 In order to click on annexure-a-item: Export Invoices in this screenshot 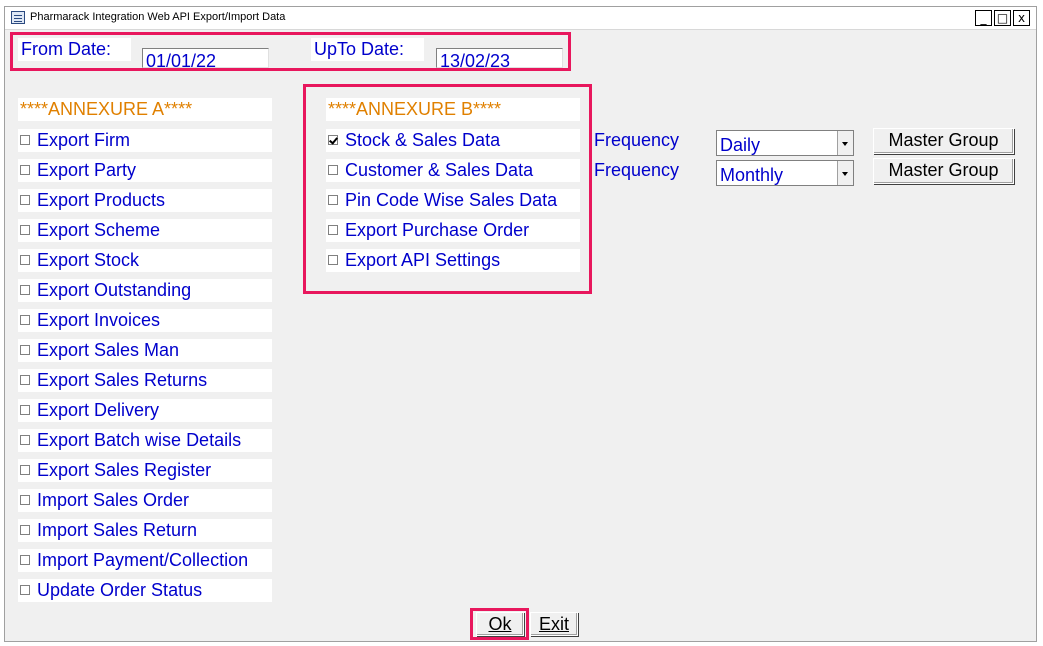, I will do `click(145, 320)`.